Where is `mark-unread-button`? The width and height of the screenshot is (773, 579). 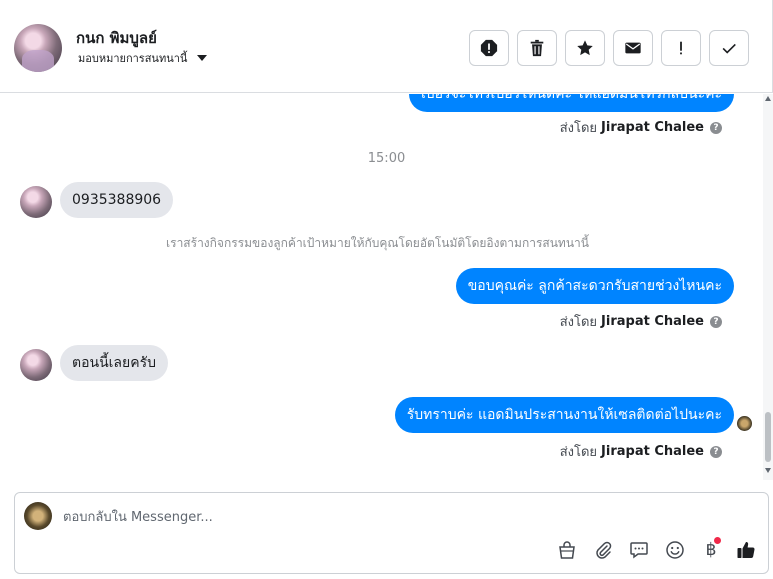
mark-unread-button is located at coordinates (633, 48).